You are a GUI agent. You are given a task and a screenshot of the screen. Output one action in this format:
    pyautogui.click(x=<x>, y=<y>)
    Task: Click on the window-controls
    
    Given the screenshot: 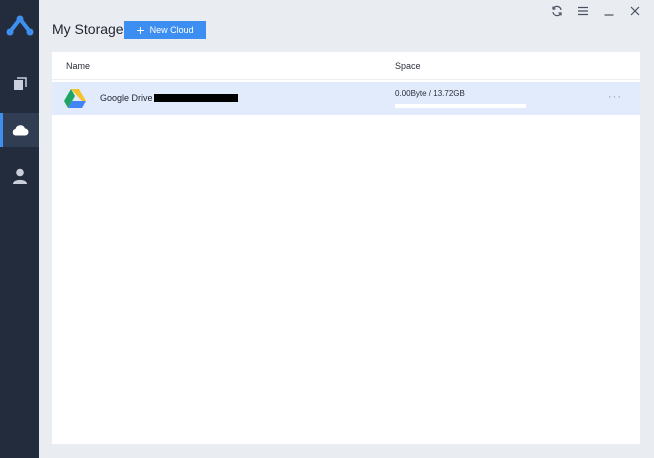 What is the action you would take?
    pyautogui.click(x=596, y=11)
    